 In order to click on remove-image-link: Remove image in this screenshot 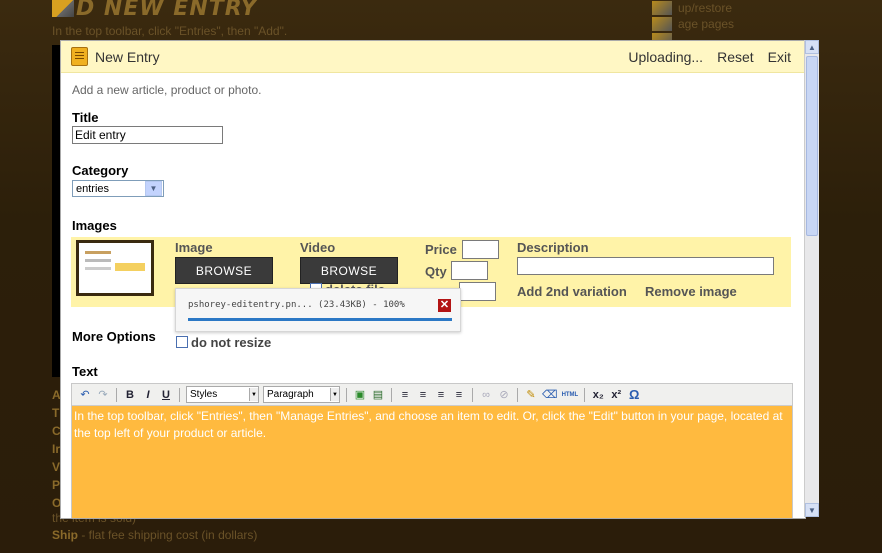, I will do `click(691, 291)`.